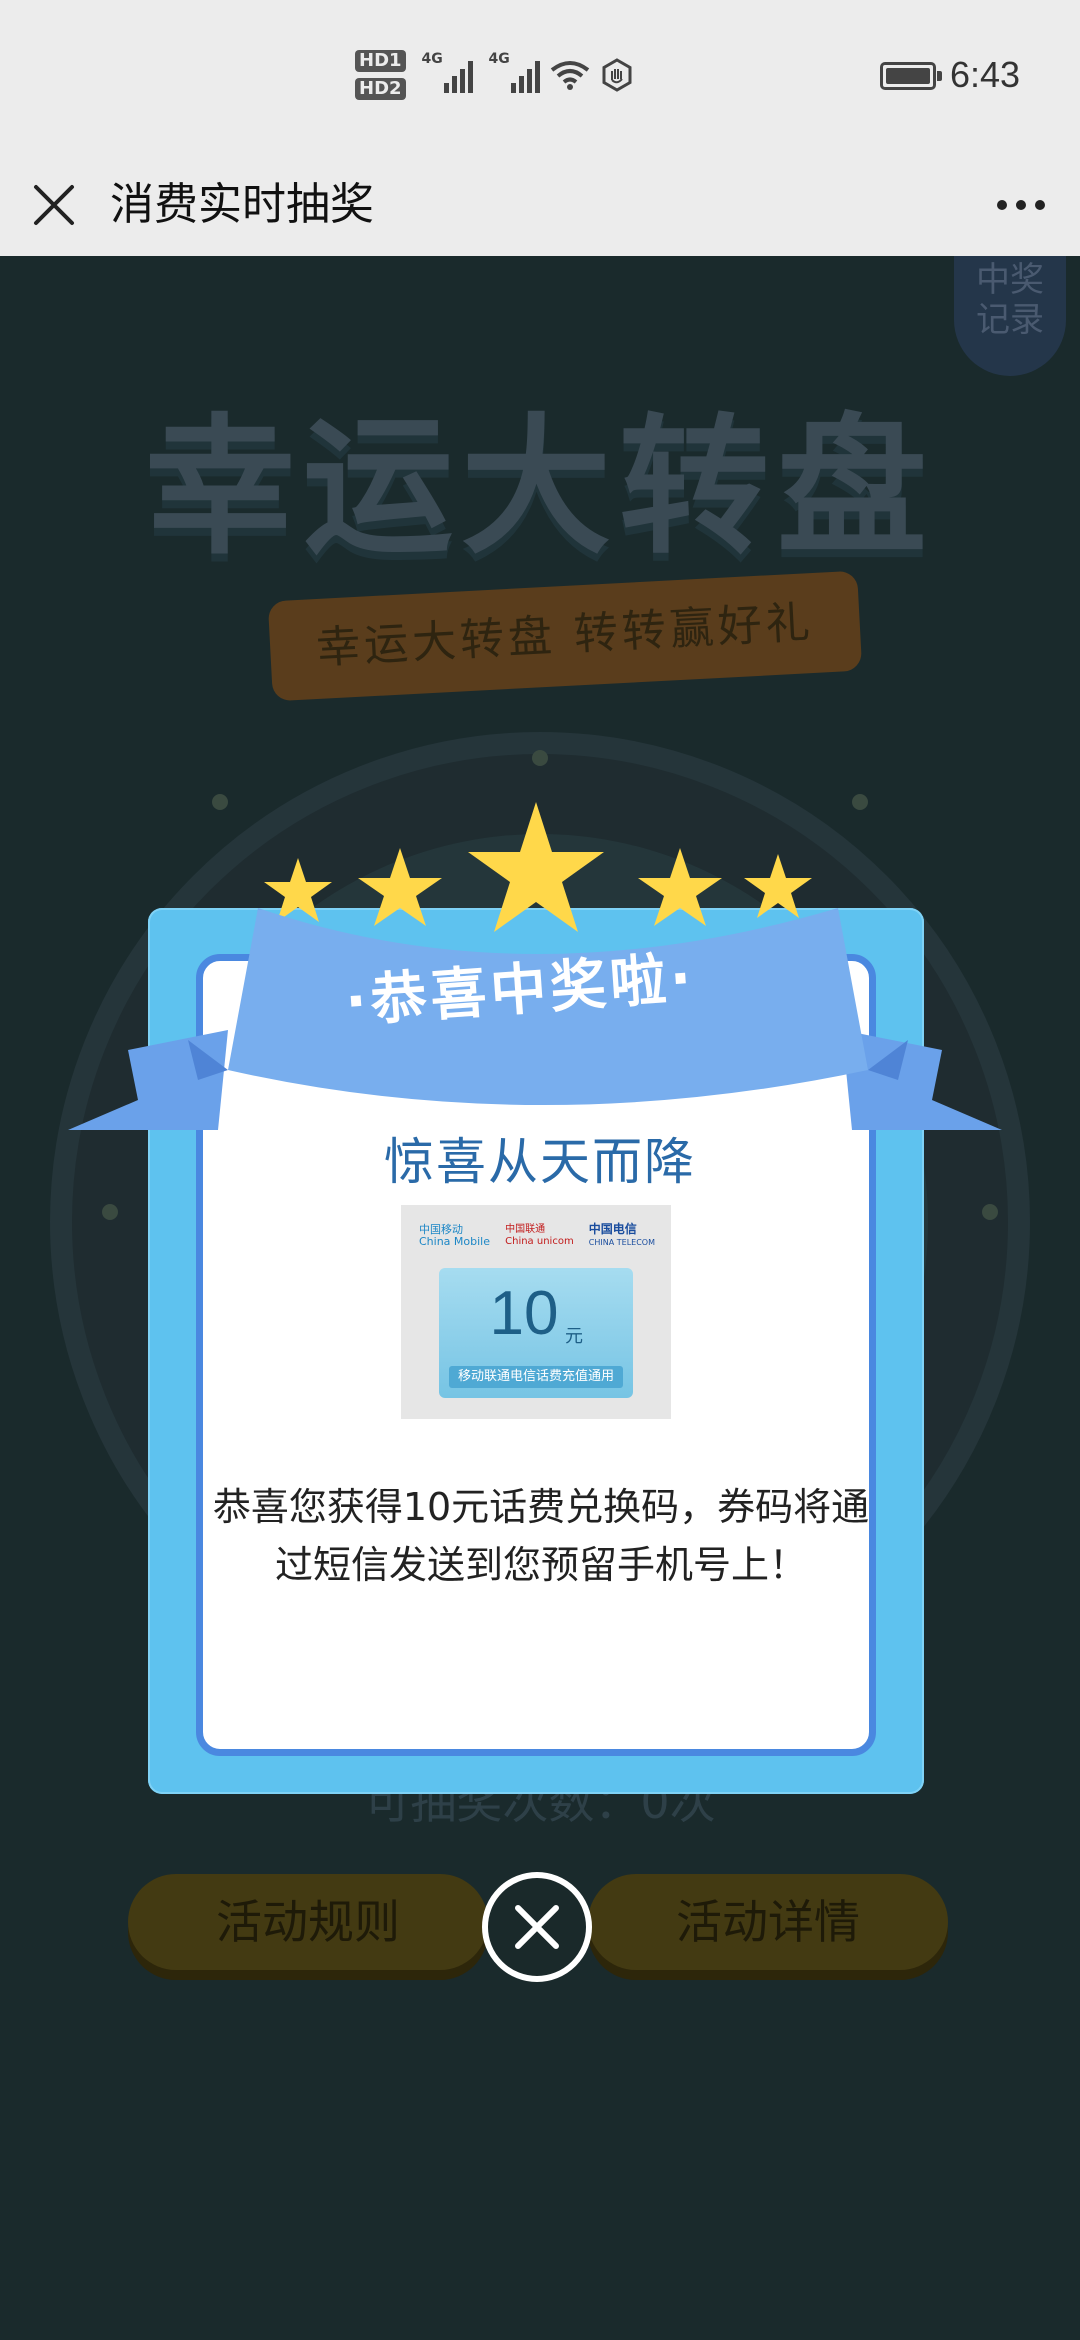 This screenshot has width=1080, height=2340. Describe the element at coordinates (1010, 316) in the screenshot. I see `prize-record-button: 中奖 记录` at that location.